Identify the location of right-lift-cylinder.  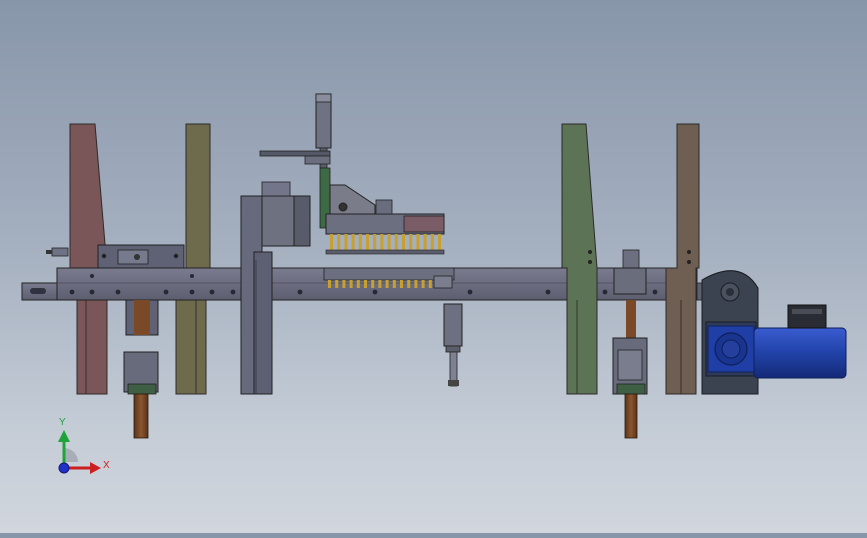
(630, 369).